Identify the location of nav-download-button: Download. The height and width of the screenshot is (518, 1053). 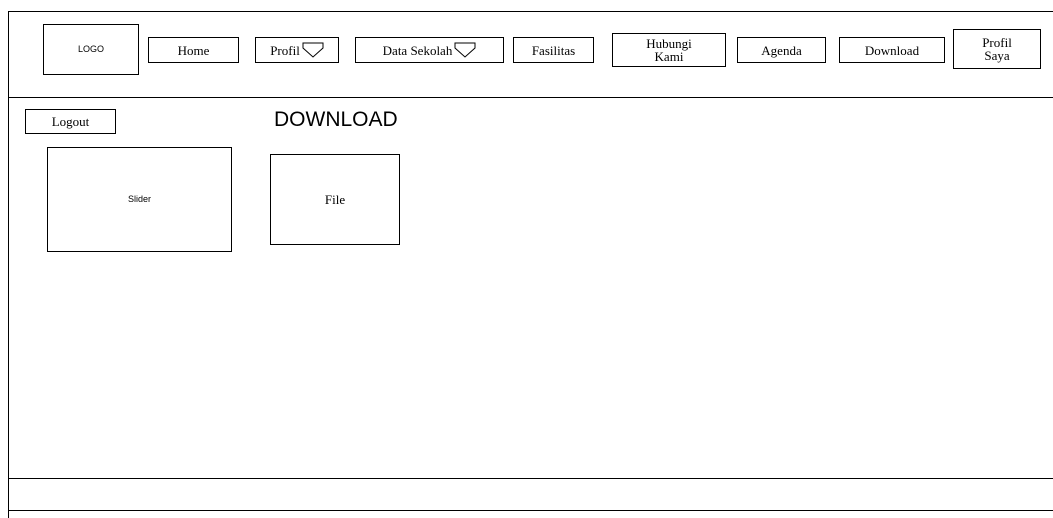
(892, 50).